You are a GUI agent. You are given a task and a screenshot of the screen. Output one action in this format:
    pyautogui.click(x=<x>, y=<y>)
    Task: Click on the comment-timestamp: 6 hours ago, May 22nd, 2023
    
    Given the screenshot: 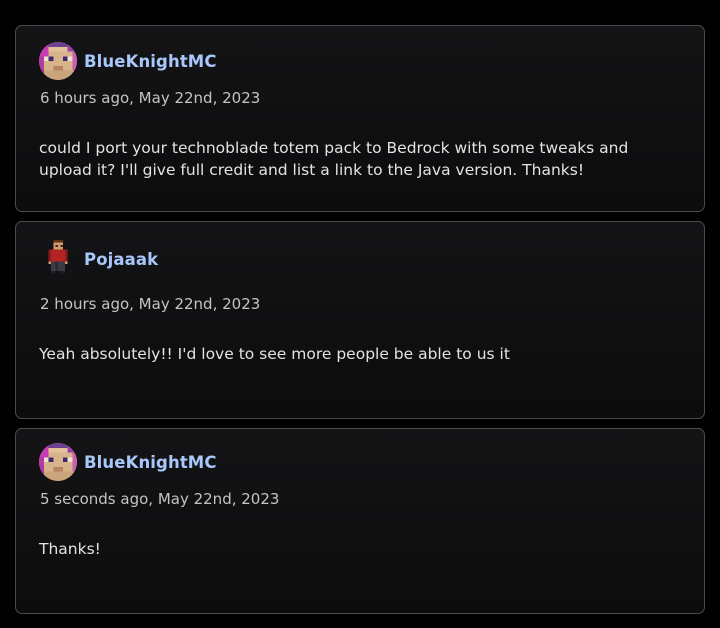 What is the action you would take?
    pyautogui.click(x=150, y=98)
    